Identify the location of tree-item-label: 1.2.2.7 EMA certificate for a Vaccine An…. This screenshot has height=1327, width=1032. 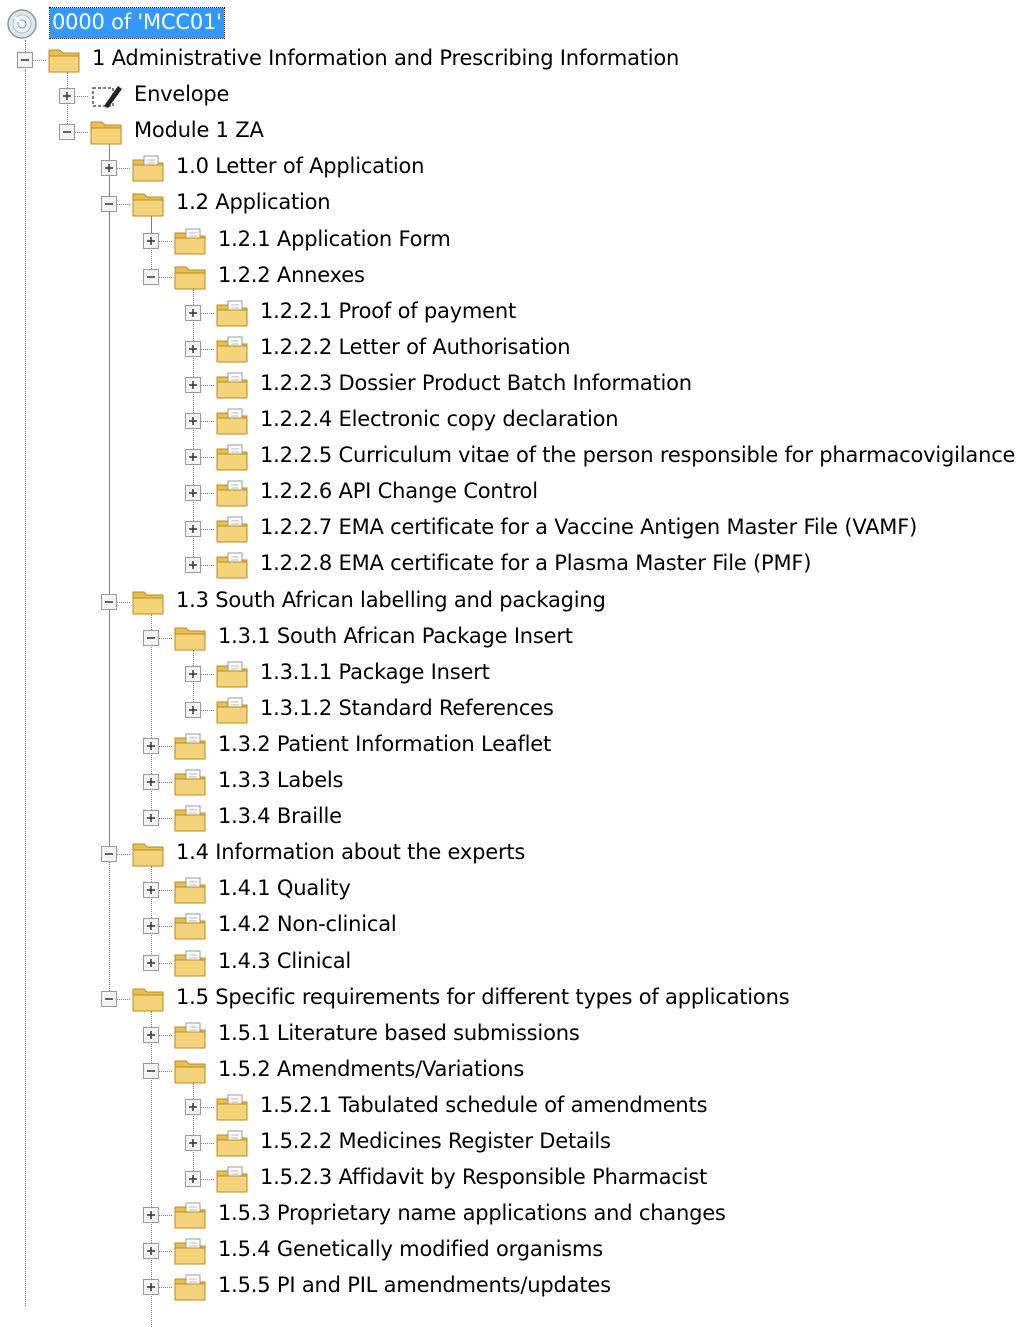
(588, 528).